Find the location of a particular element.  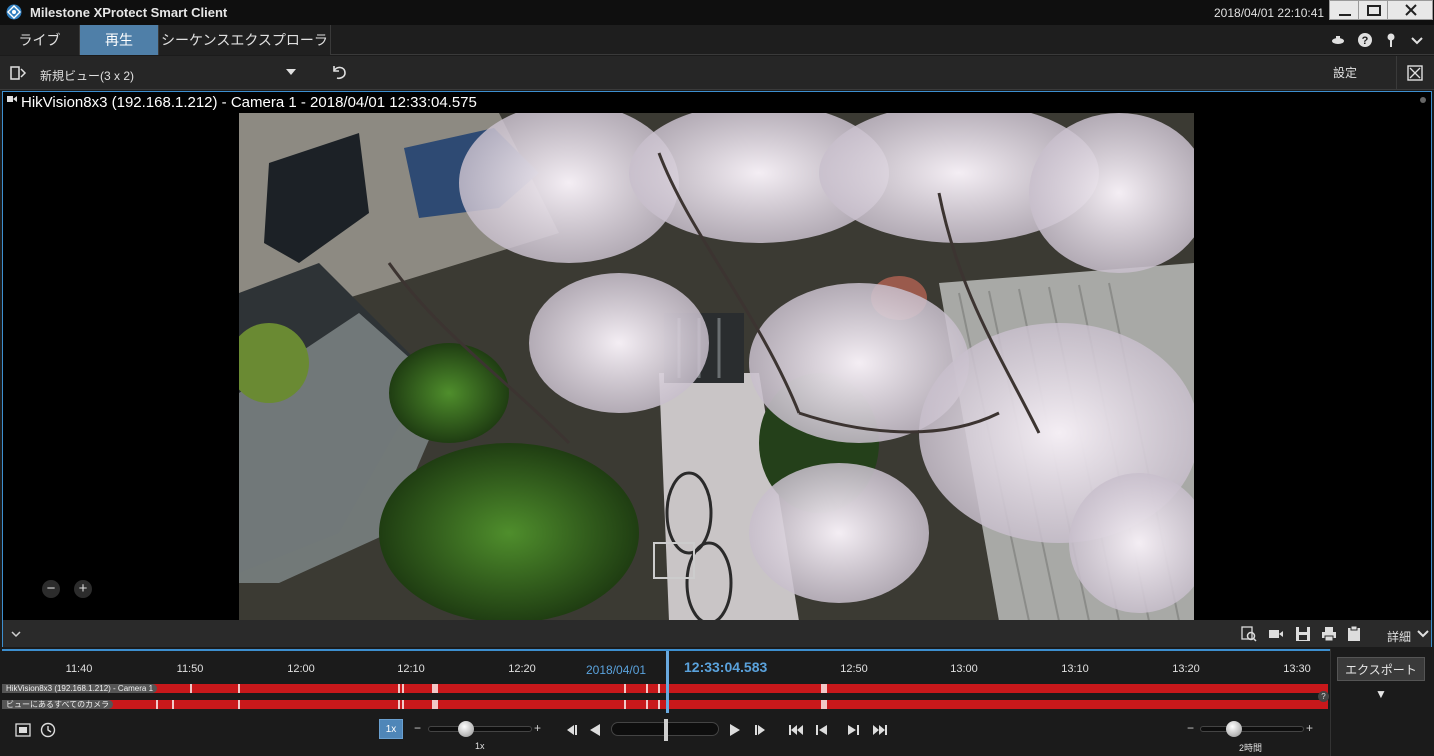

timespan-decrease-button: − is located at coordinates (1190, 728).